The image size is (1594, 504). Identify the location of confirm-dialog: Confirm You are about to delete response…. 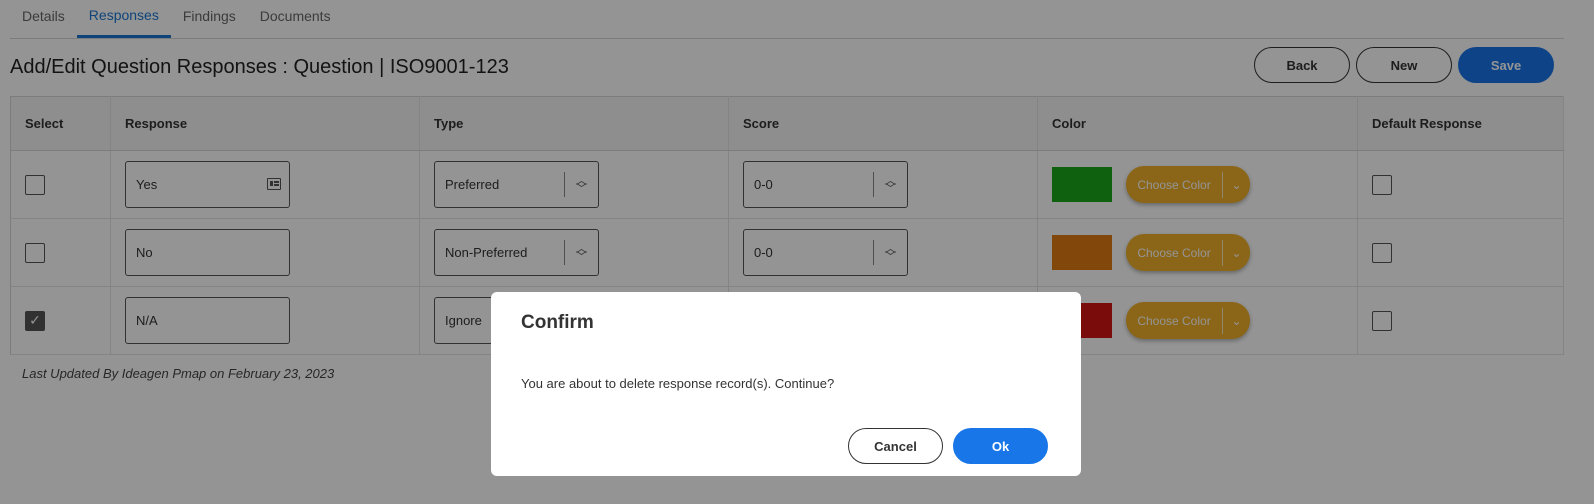
(786, 384).